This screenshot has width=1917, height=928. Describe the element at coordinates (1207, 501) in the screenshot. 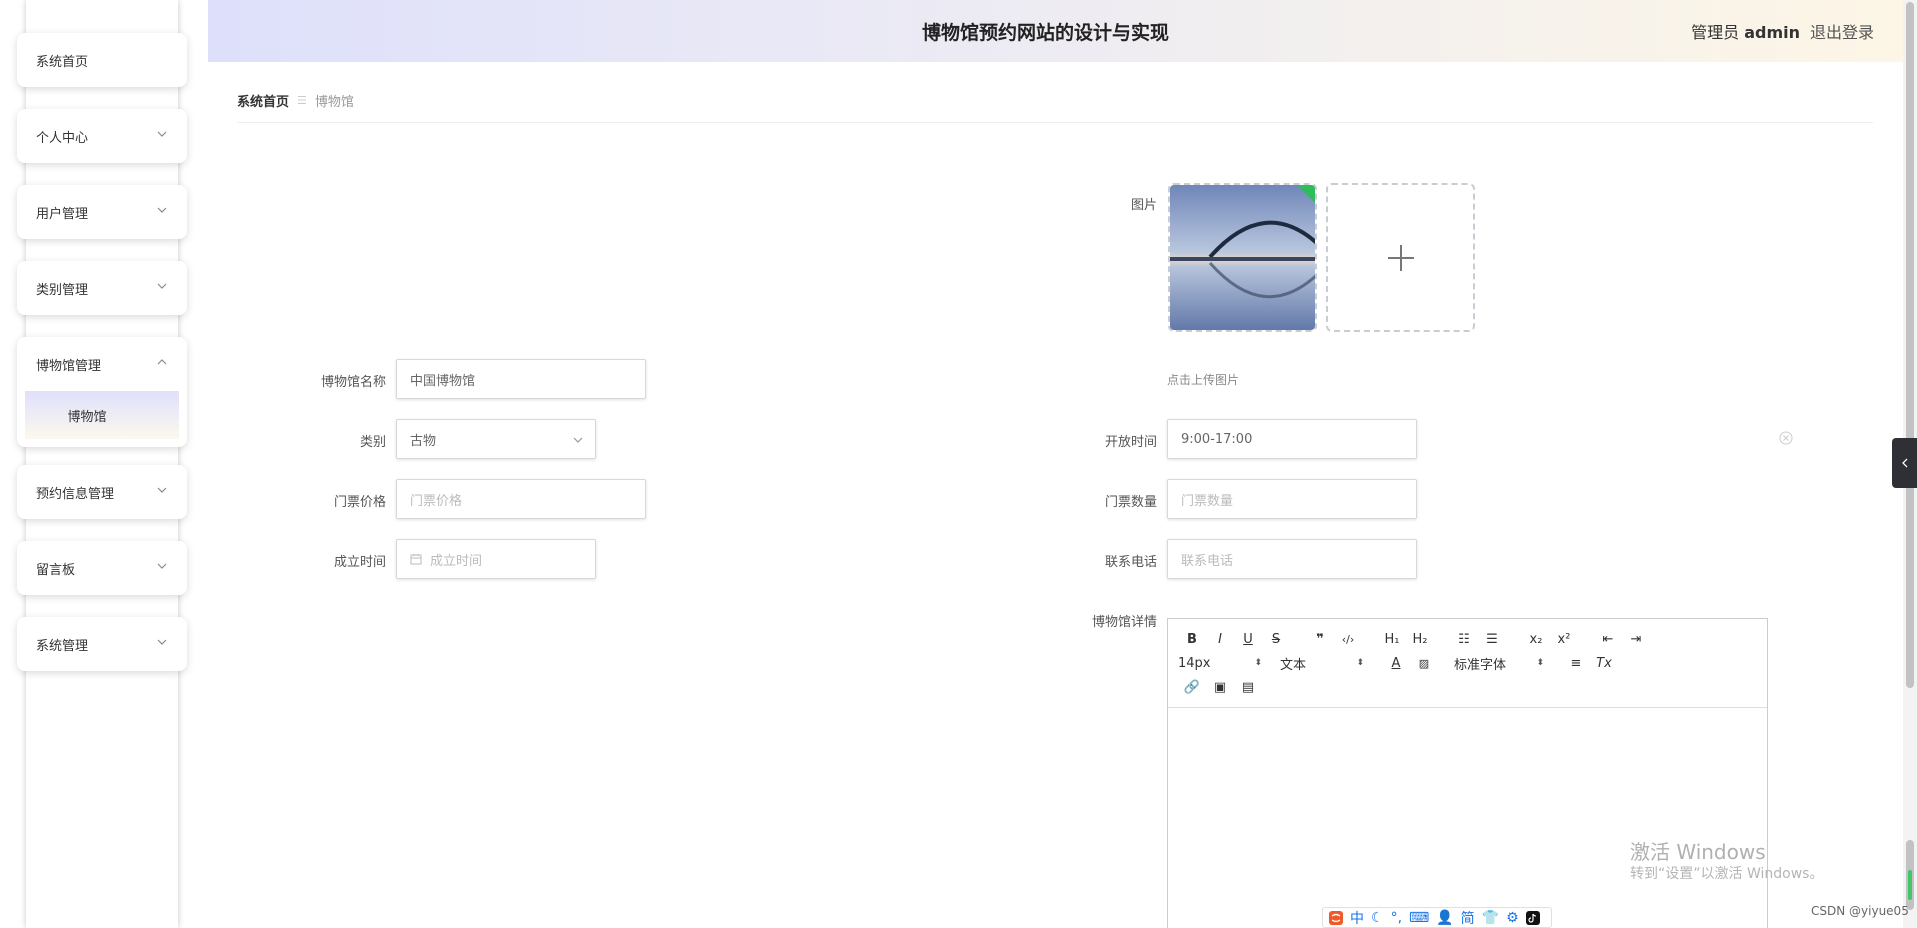

I see `ticket-count-placeholder: 门票数量` at that location.